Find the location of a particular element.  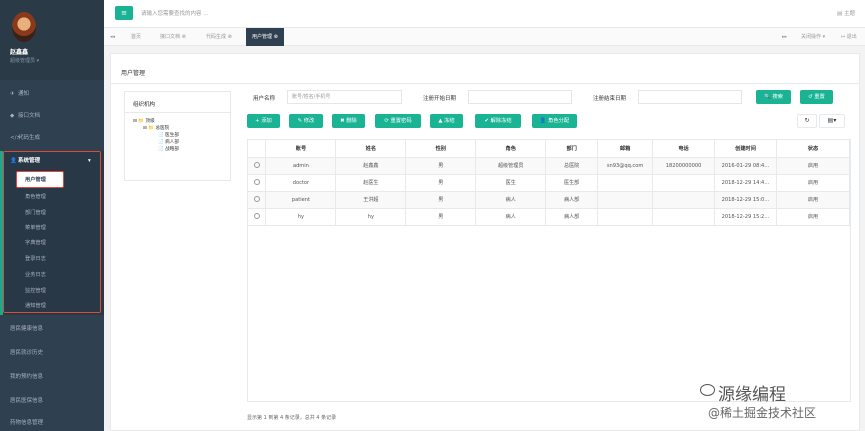

nav-item-drug-mgmt: 药物信息管理 is located at coordinates (52, 423).